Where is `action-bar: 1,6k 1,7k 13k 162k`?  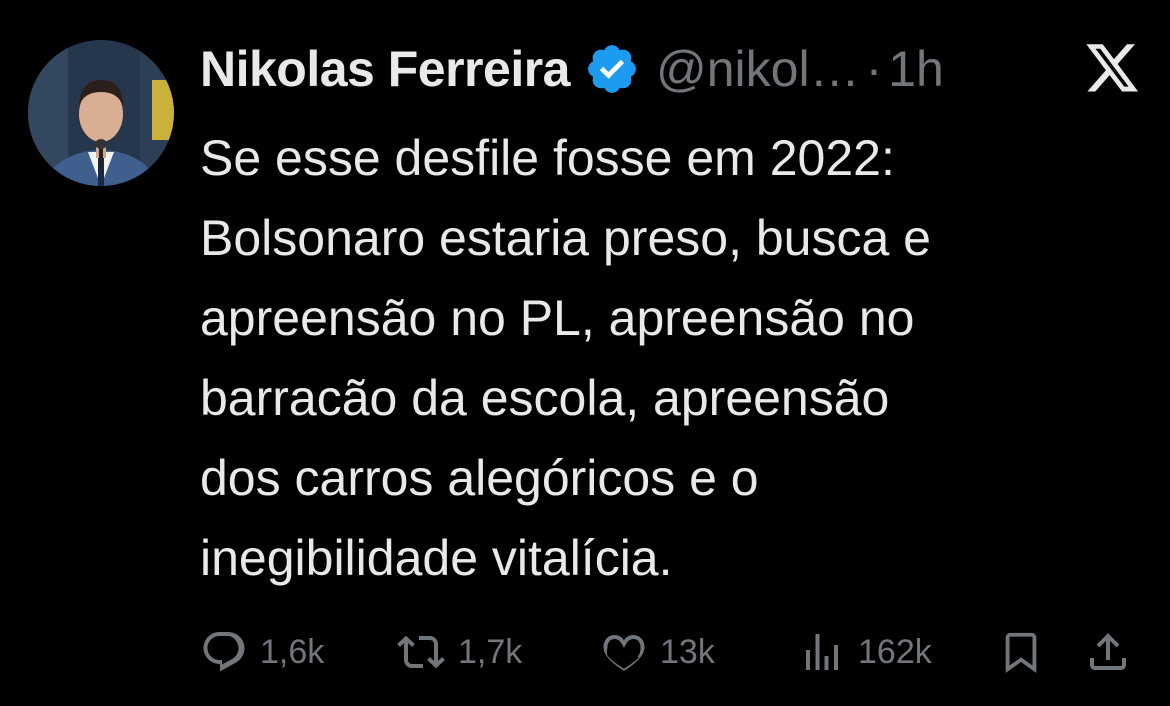
action-bar: 1,6k 1,7k 13k 162k is located at coordinates (670, 652).